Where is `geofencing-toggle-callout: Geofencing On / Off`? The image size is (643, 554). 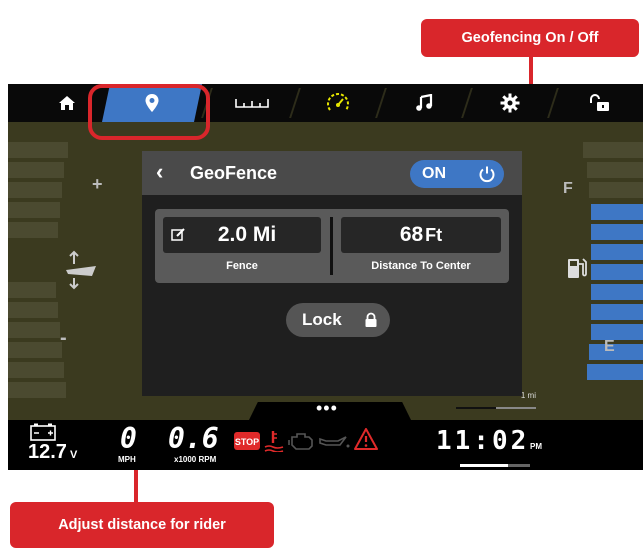 geofencing-toggle-callout: Geofencing On / Off is located at coordinates (530, 38).